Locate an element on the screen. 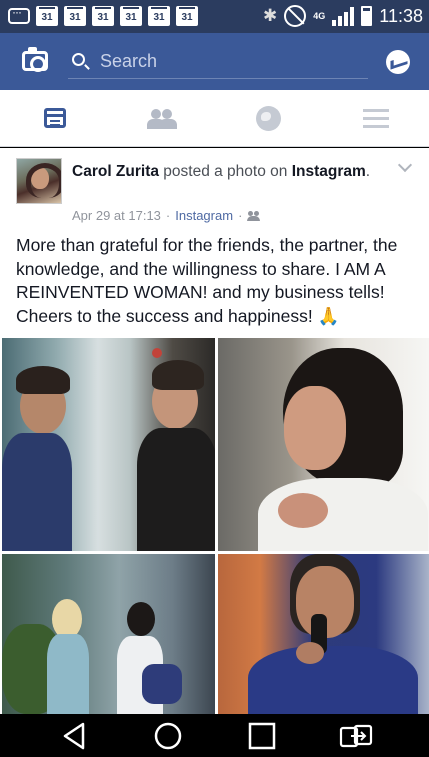 The image size is (429, 757). messenger-icon is located at coordinates (398, 62).